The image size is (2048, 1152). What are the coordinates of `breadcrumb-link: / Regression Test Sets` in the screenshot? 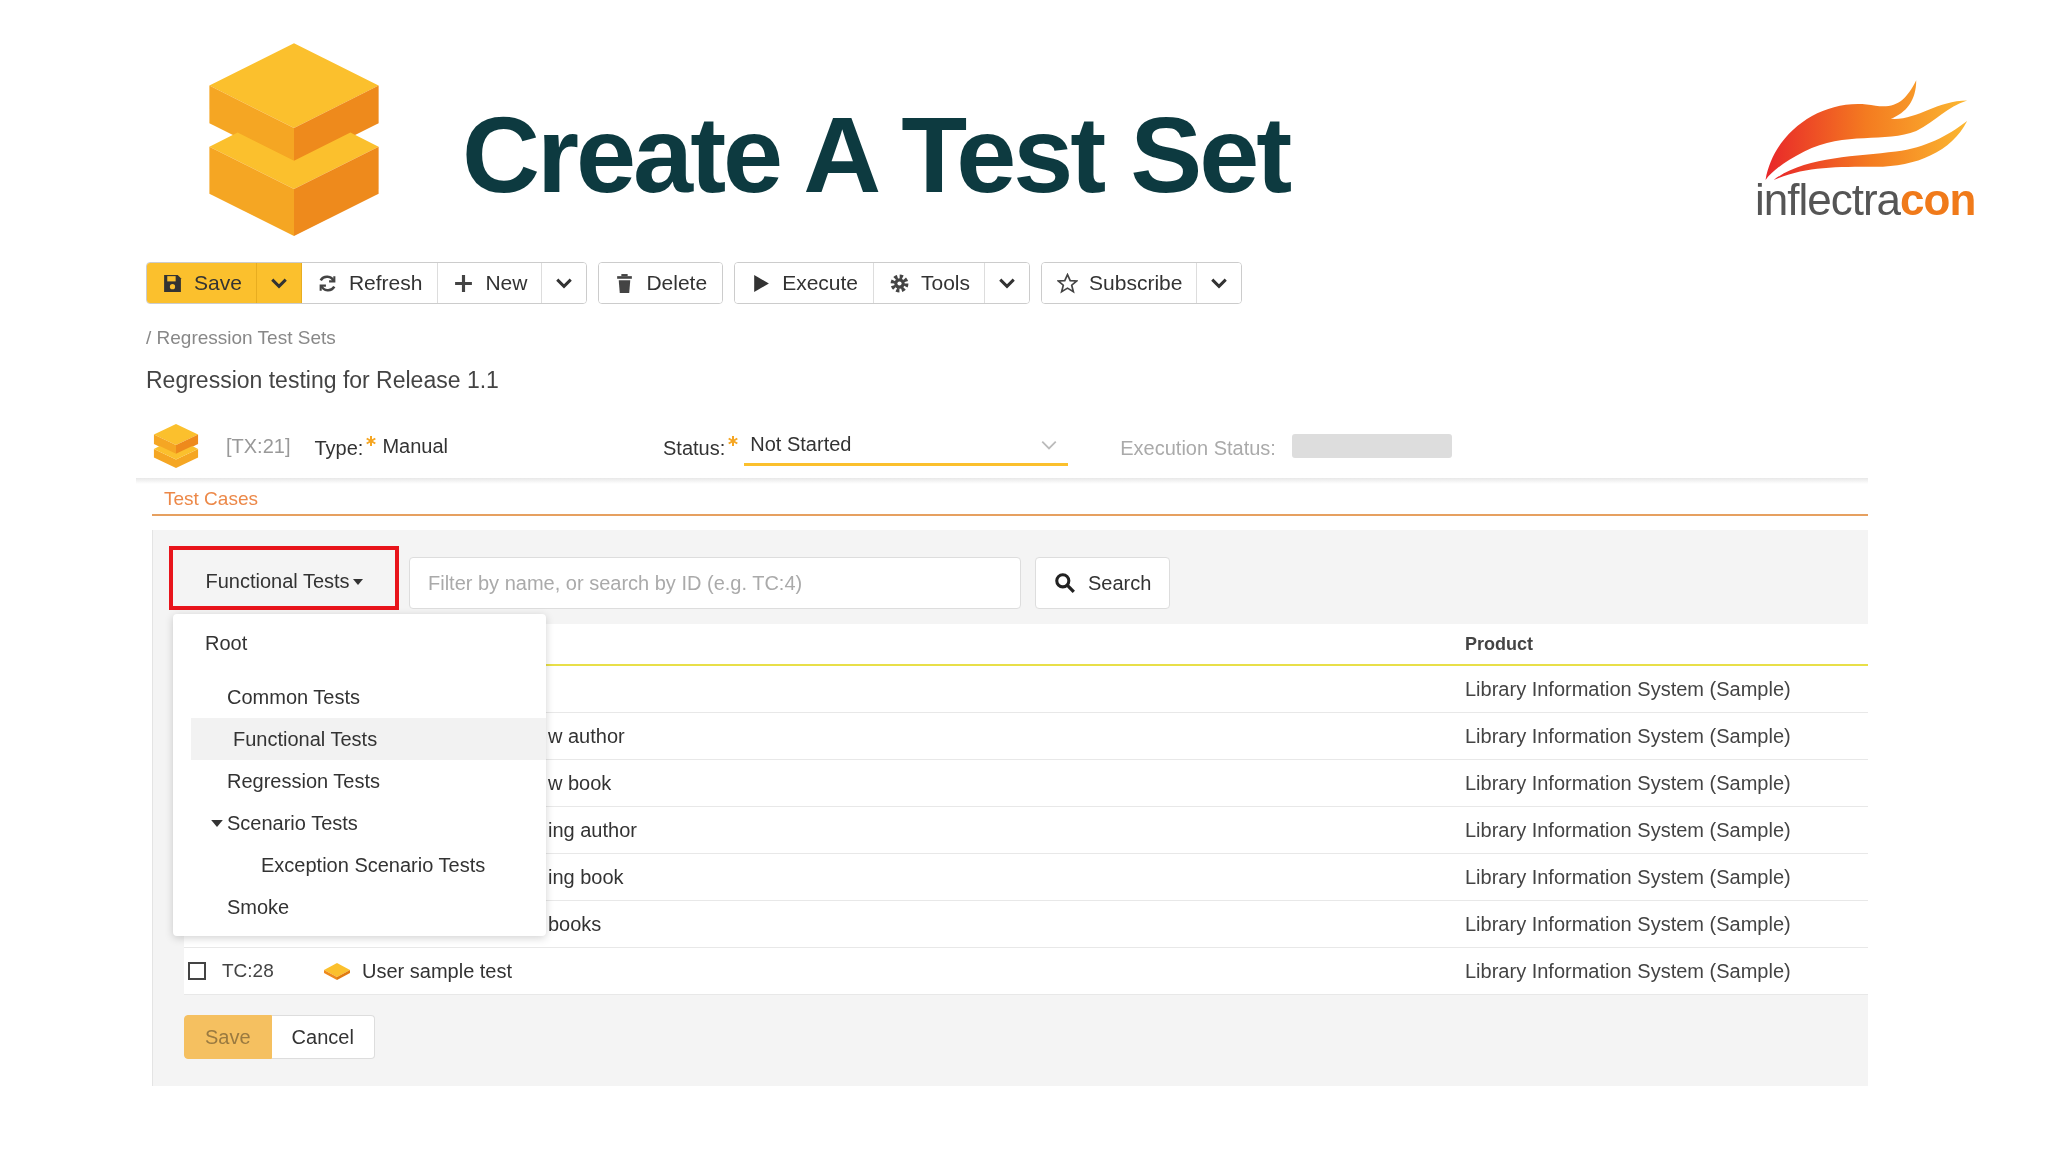 It's located at (1007, 338).